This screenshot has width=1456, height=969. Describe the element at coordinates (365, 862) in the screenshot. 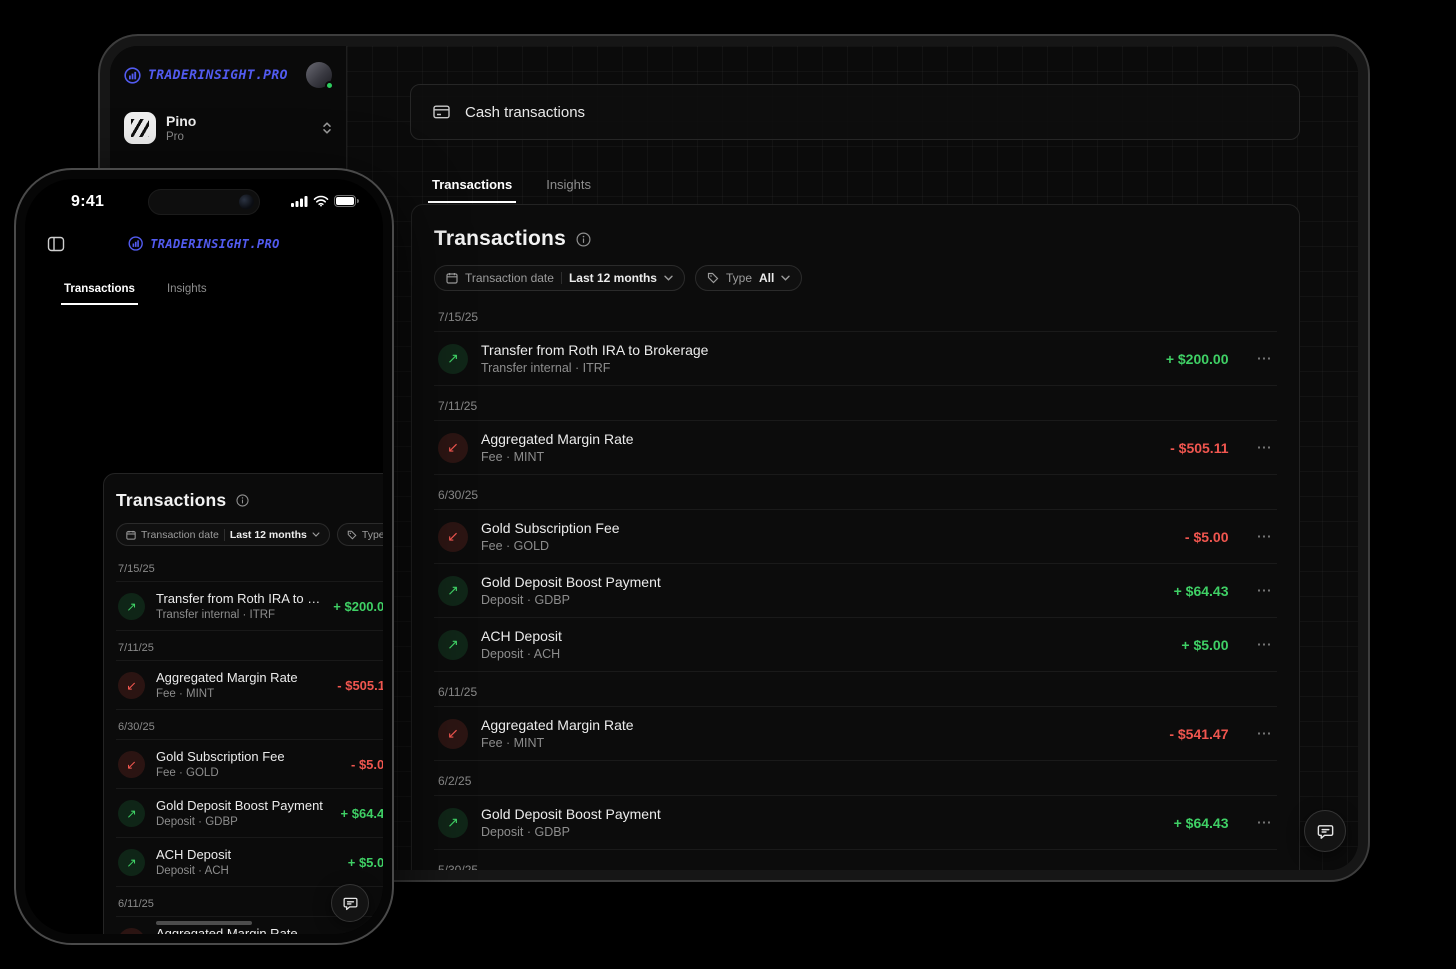

I see `transaction-amount: + $5.00` at that location.